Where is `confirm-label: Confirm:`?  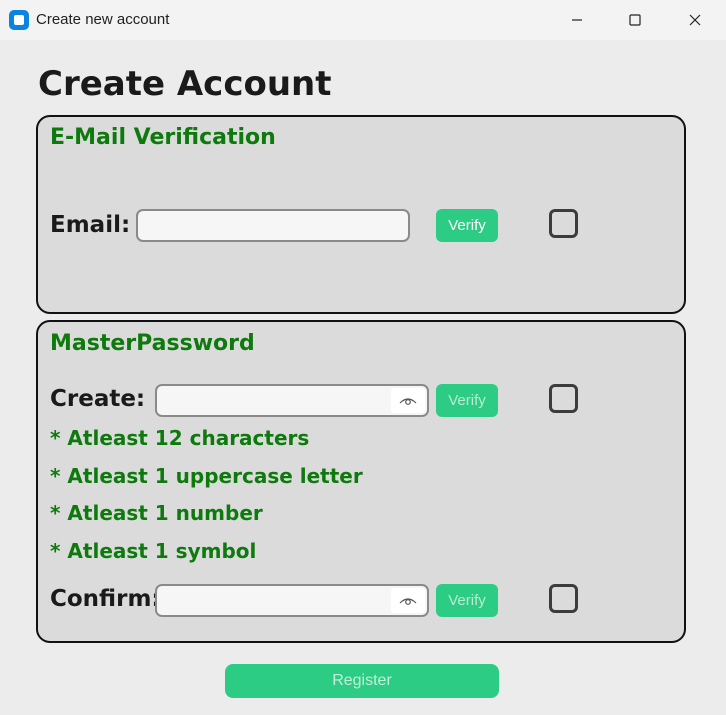
confirm-label: Confirm: is located at coordinates (105, 599).